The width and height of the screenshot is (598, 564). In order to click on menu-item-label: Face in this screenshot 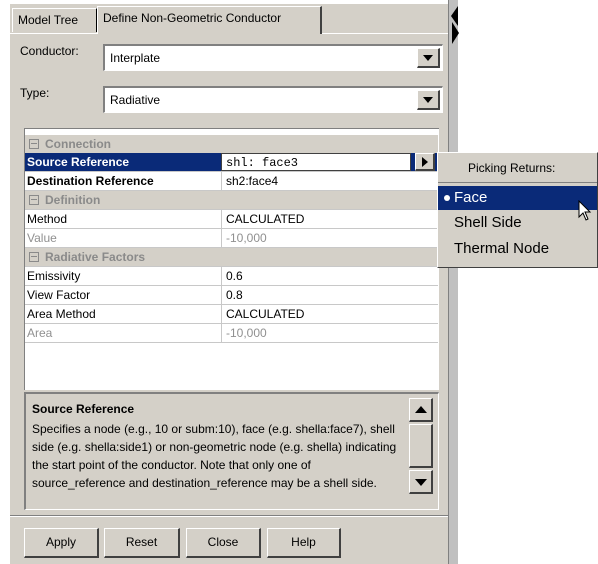, I will do `click(471, 197)`.